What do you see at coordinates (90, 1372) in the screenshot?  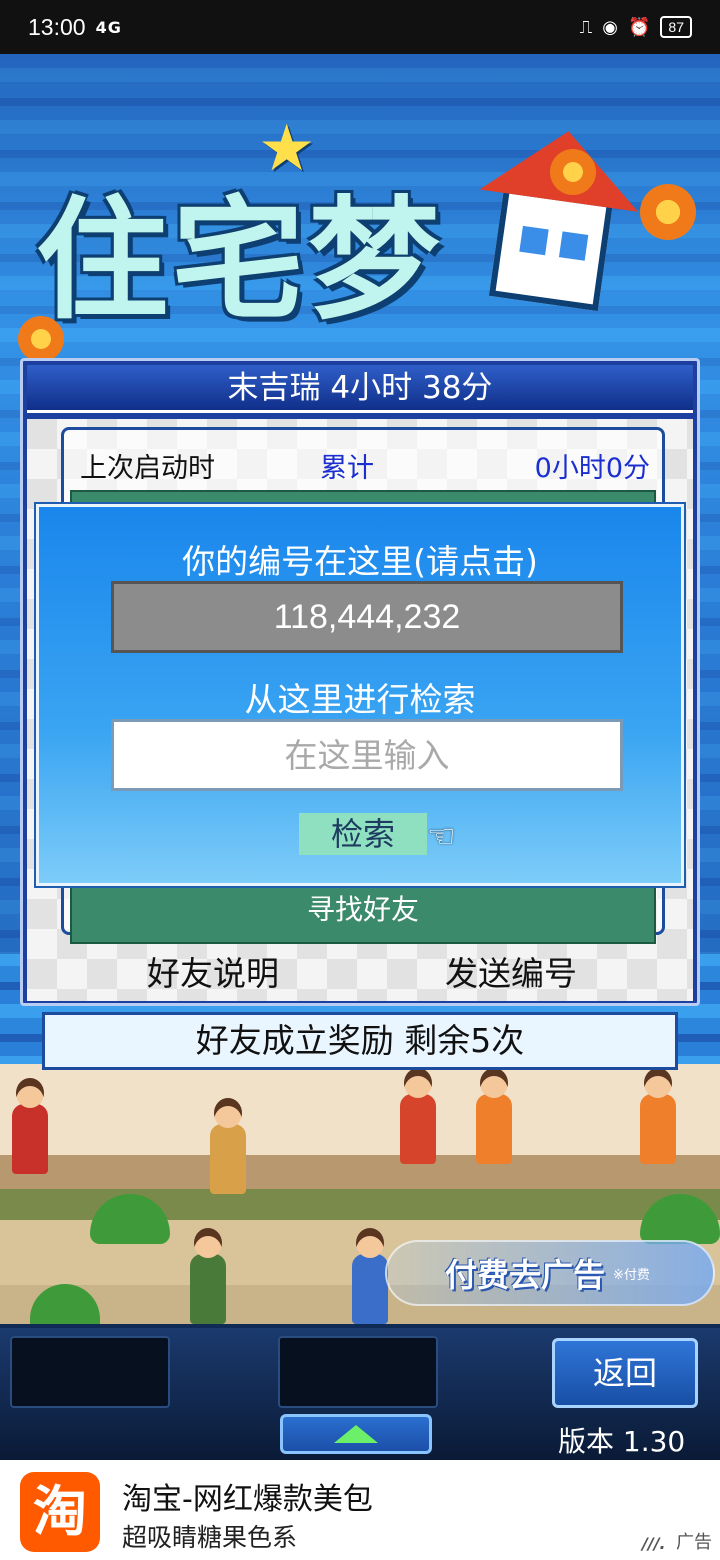 I see `menu-slot-left` at bounding box center [90, 1372].